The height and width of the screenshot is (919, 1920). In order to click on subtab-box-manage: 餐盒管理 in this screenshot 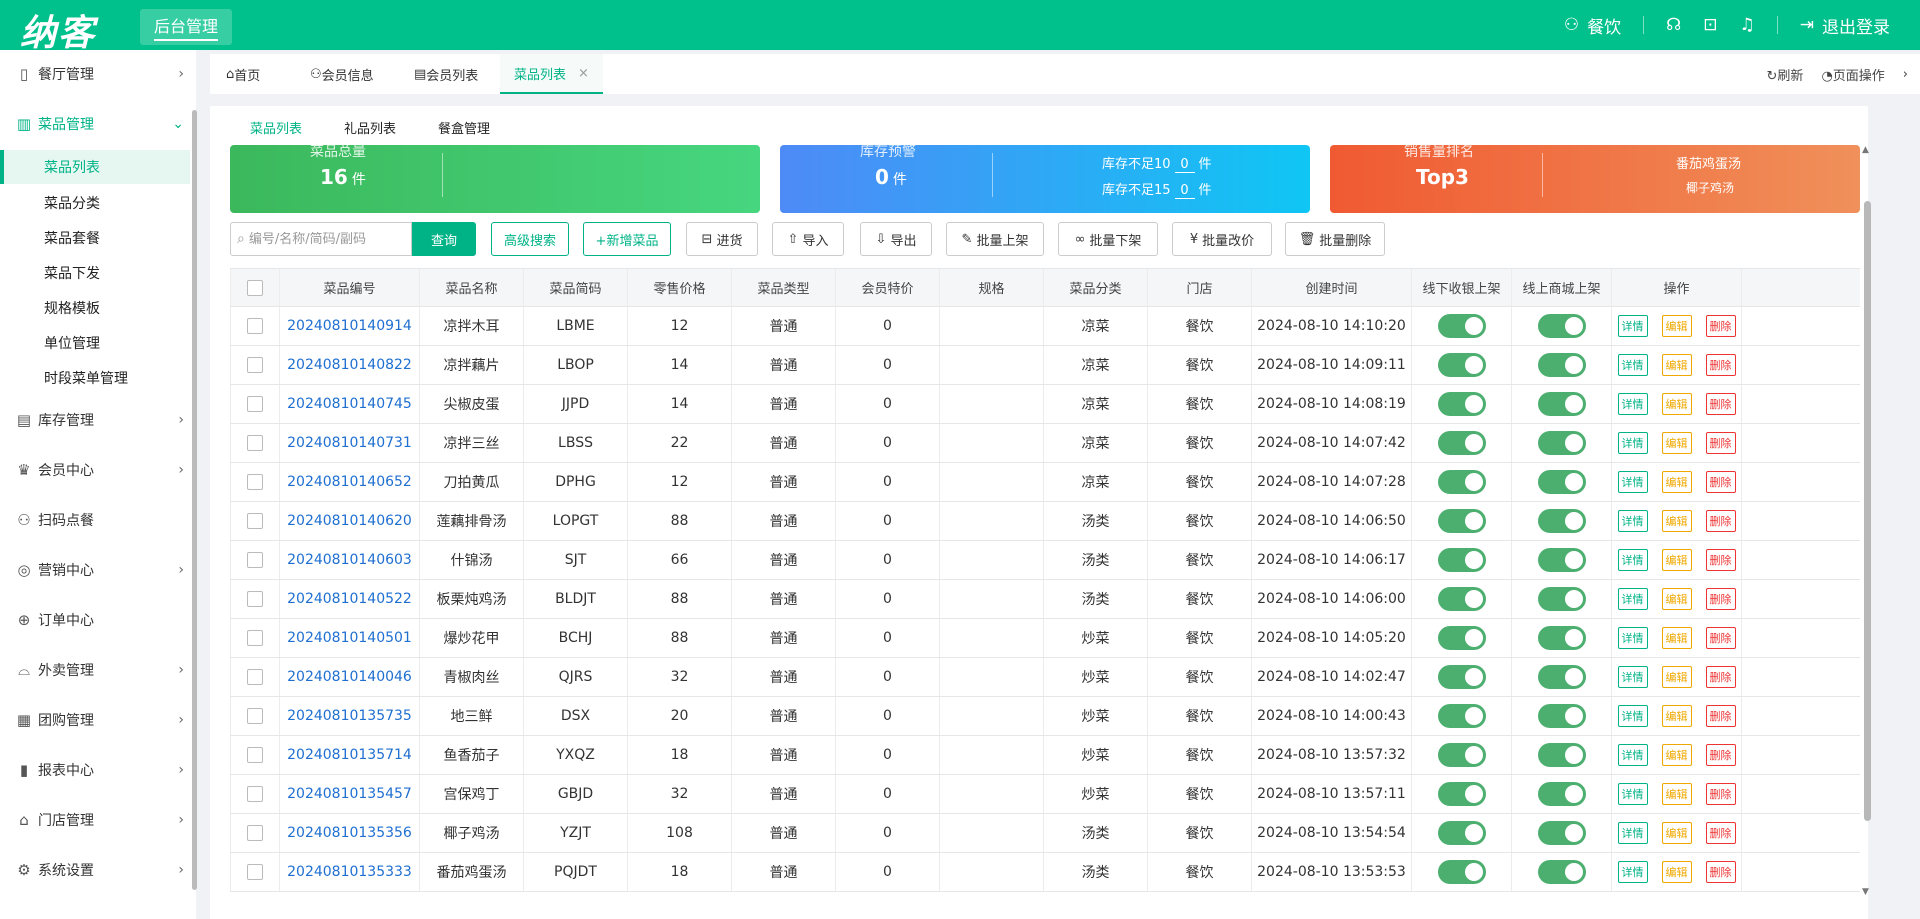, I will do `click(464, 127)`.